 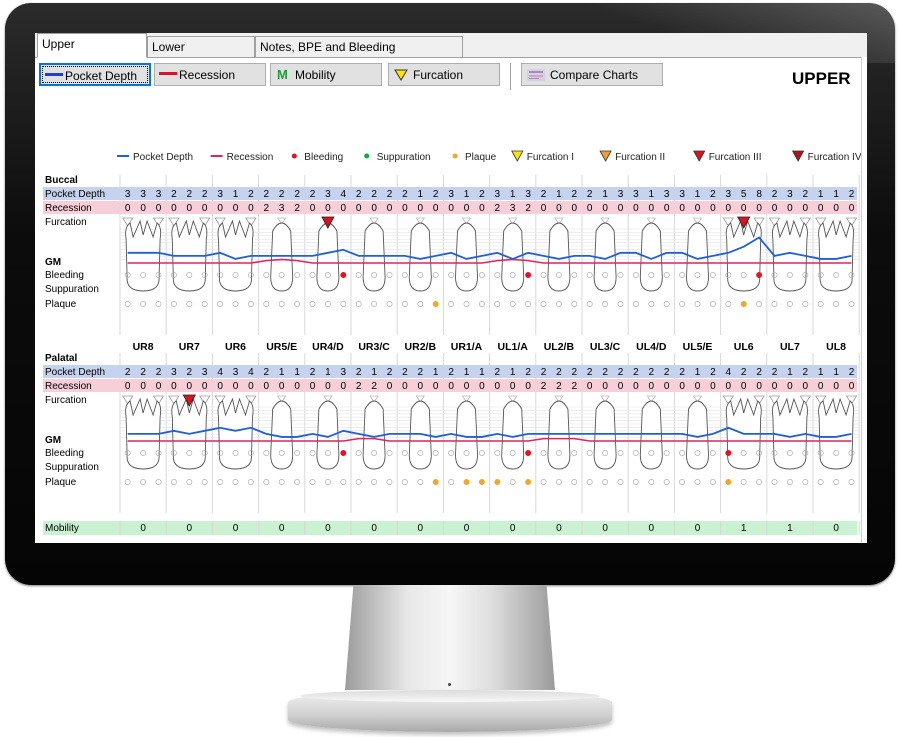 What do you see at coordinates (450, 696) in the screenshot?
I see `monitor-stand-base-top` at bounding box center [450, 696].